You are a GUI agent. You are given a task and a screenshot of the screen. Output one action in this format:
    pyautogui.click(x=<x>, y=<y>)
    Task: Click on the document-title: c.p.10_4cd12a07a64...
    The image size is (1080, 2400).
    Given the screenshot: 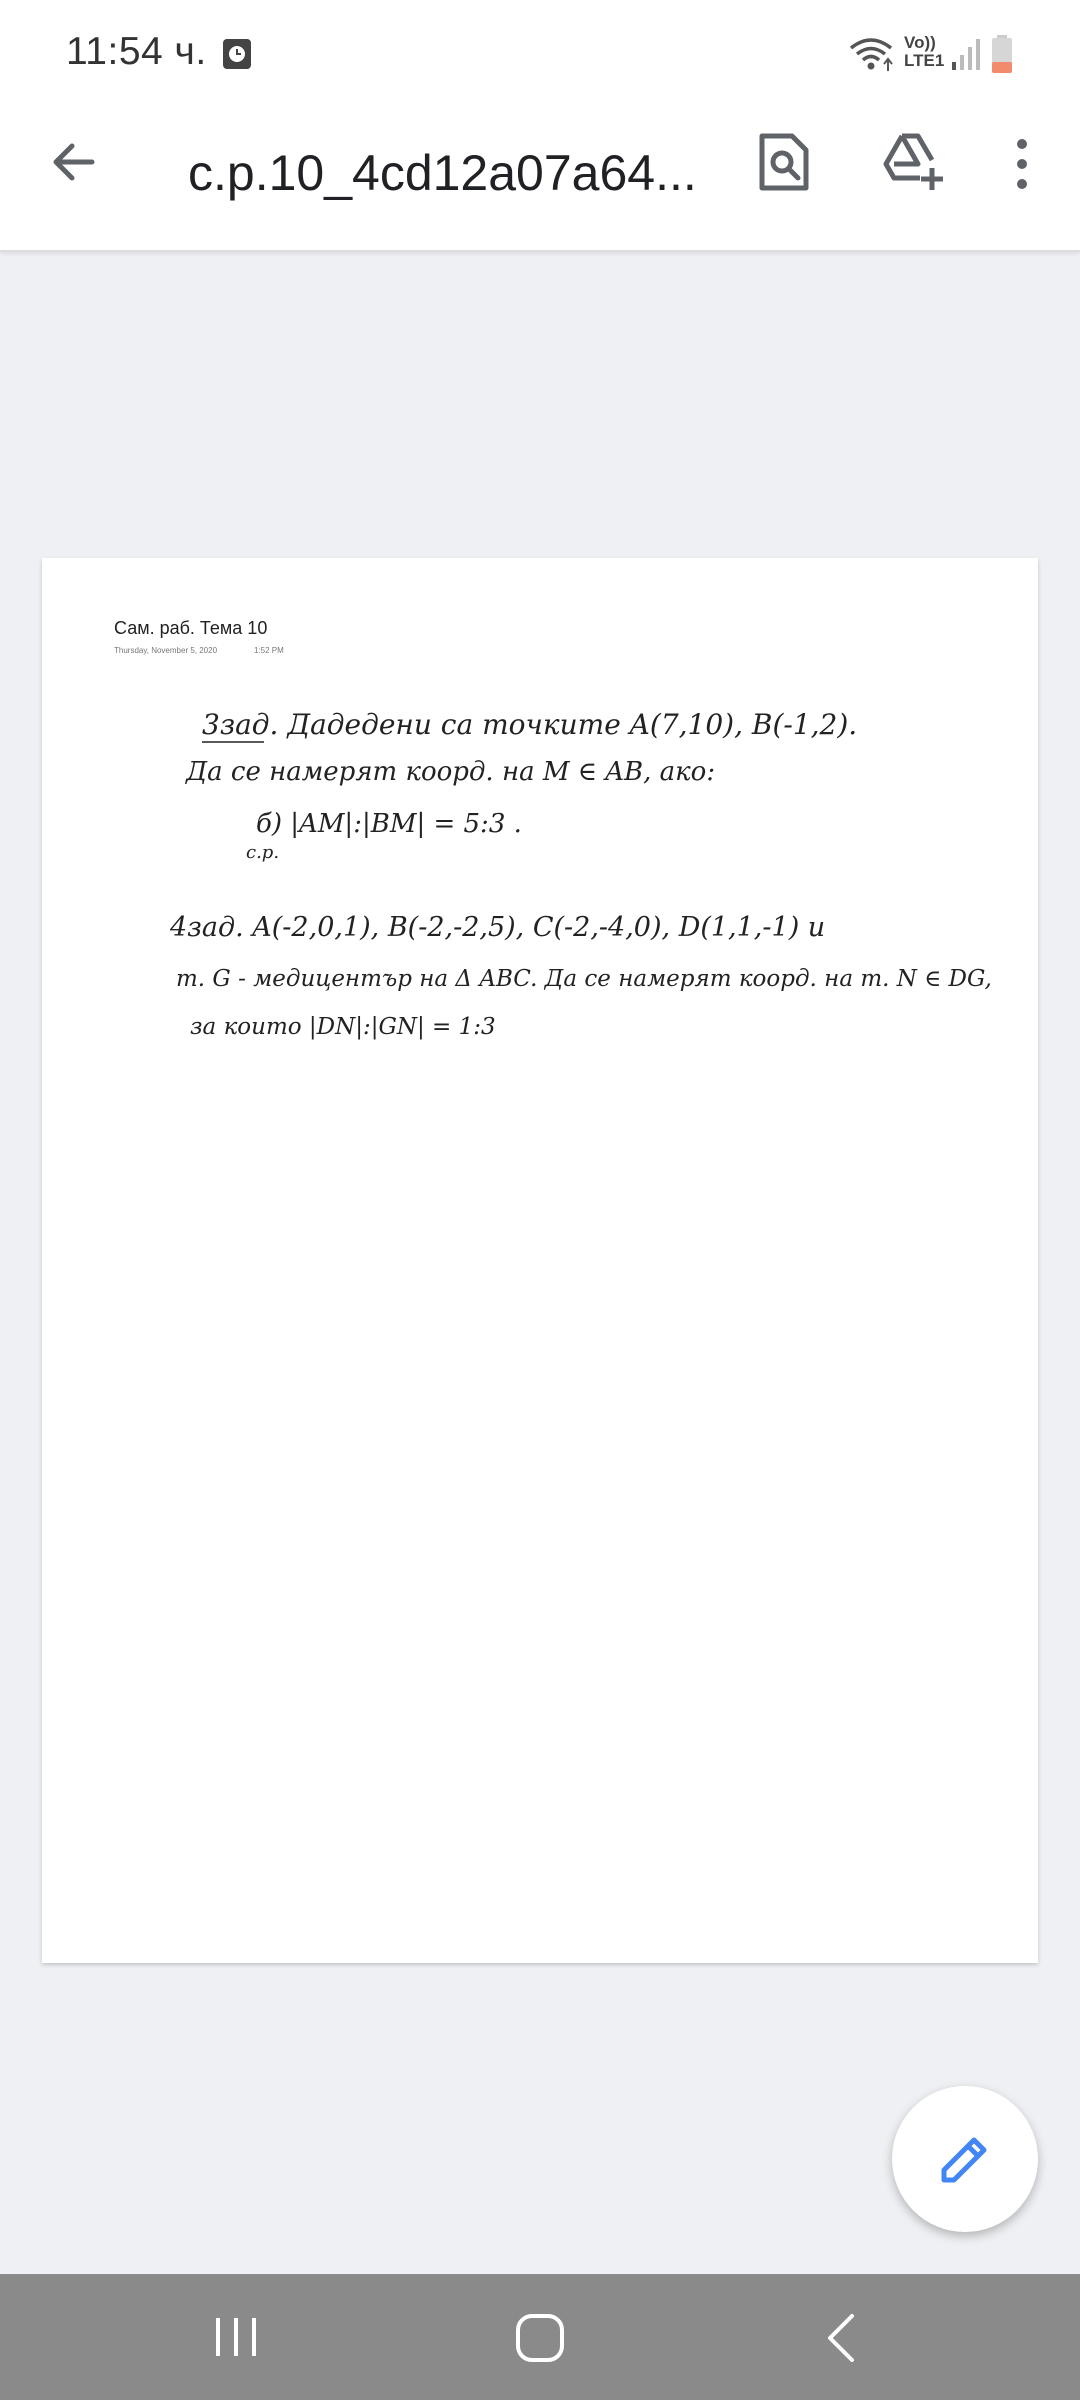 What is the action you would take?
    pyautogui.click(x=442, y=173)
    